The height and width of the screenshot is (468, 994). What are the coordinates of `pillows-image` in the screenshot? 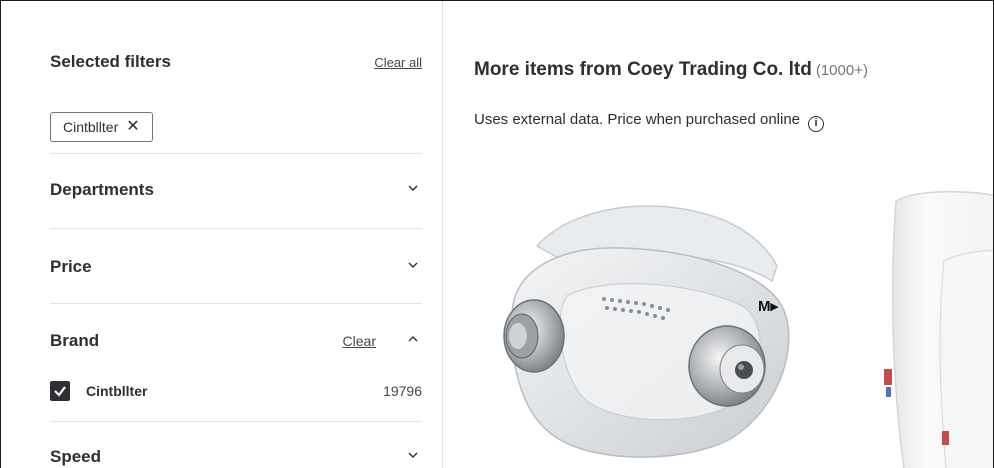 It's located at (938, 329).